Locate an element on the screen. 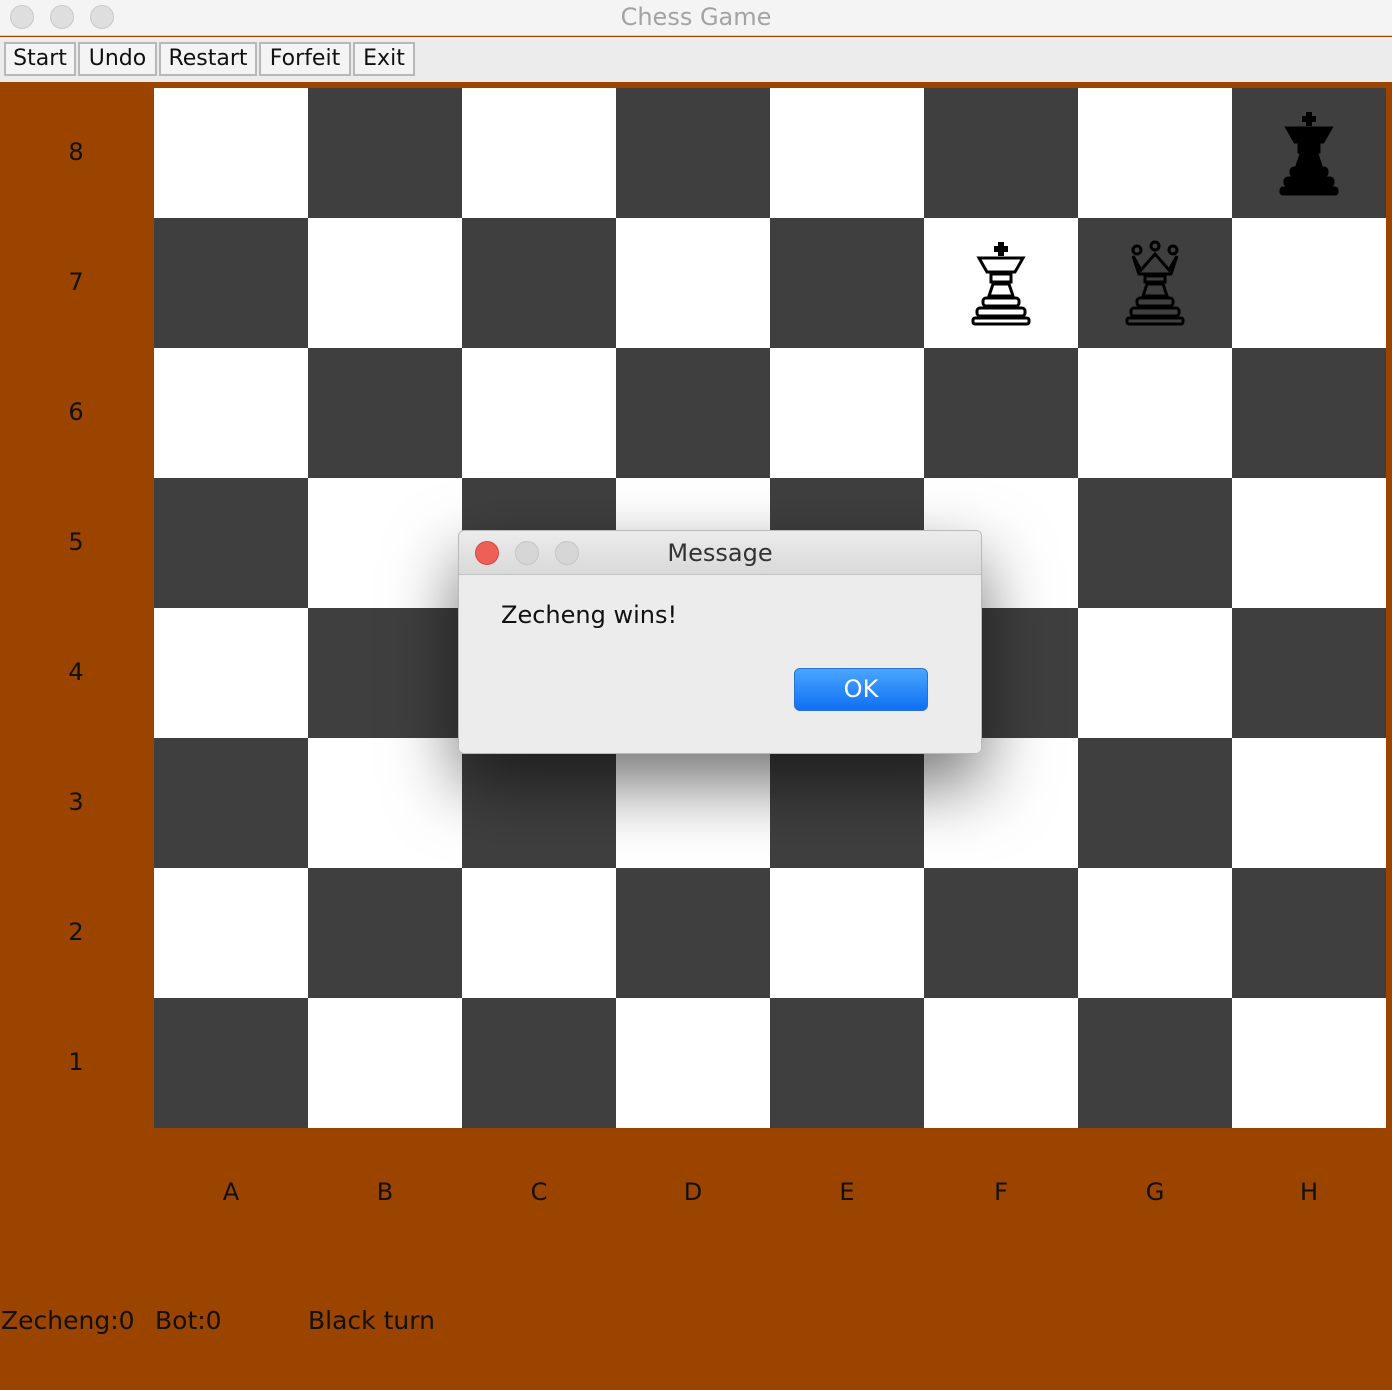 The width and height of the screenshot is (1392, 1390). board-square-b1 is located at coordinates (385, 1063).